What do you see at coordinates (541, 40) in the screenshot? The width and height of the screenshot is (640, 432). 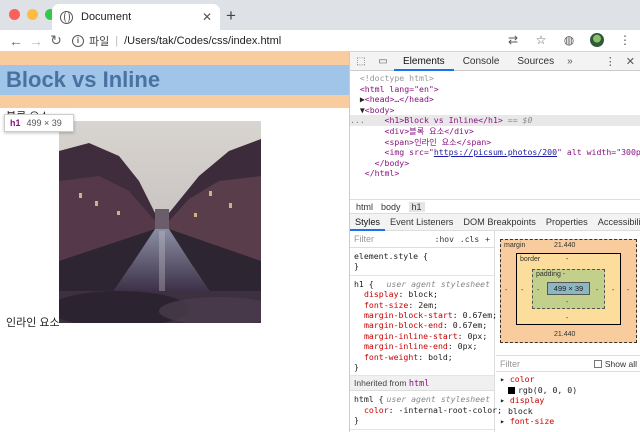 I see `bookmark-star-icon: ☆` at bounding box center [541, 40].